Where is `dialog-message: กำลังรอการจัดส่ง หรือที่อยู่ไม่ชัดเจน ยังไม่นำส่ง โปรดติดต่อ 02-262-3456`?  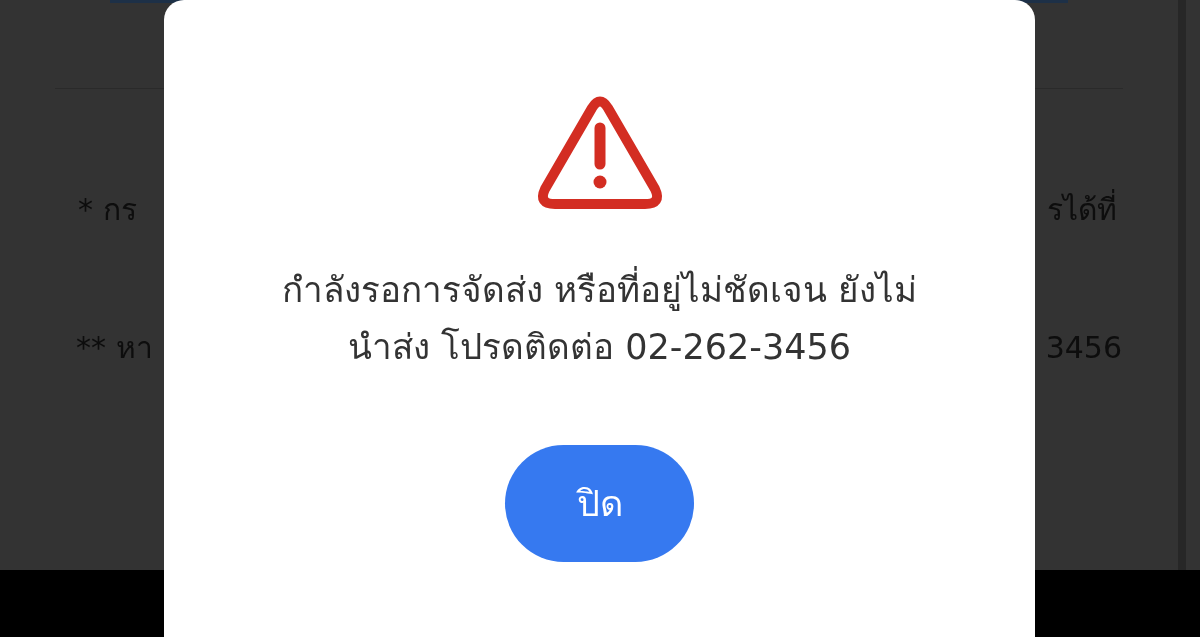
dialog-message: กำลังรอการจัดส่ง หรือที่อยู่ไม่ชัดเจน ยังไม่นำส่ง โปรดติดต่อ 02-262-3456 is located at coordinates (599, 319).